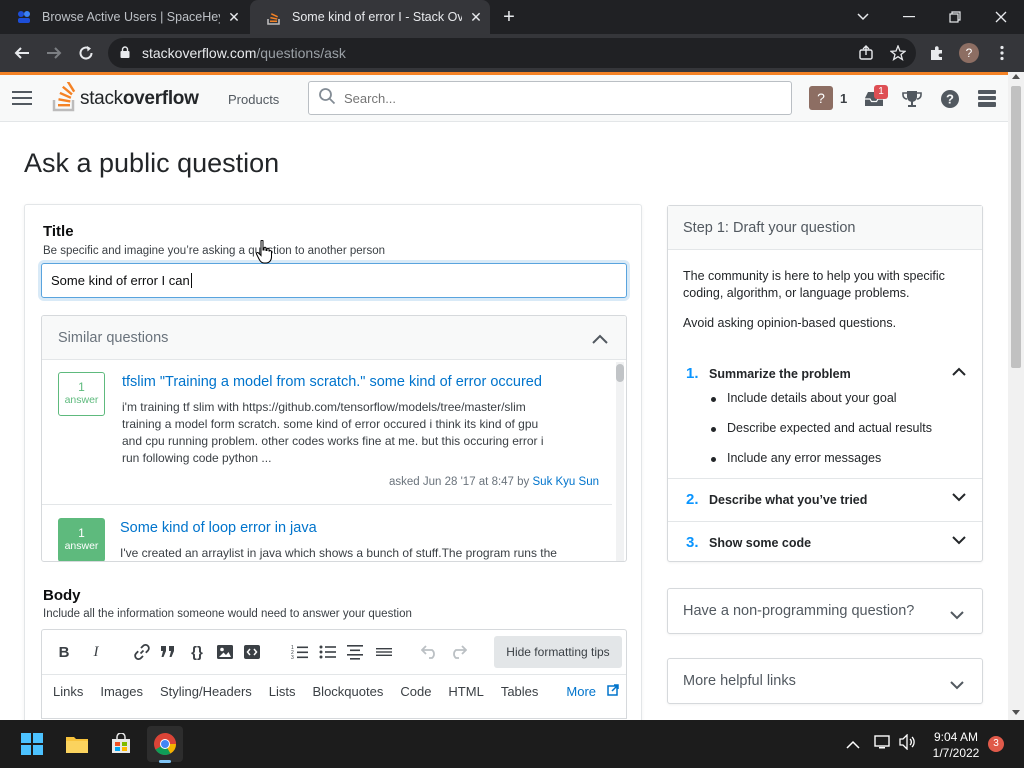 Image resolution: width=1024 pixels, height=768 pixels. What do you see at coordinates (520, 691) in the screenshot?
I see `help-link-tables: Tables` at bounding box center [520, 691].